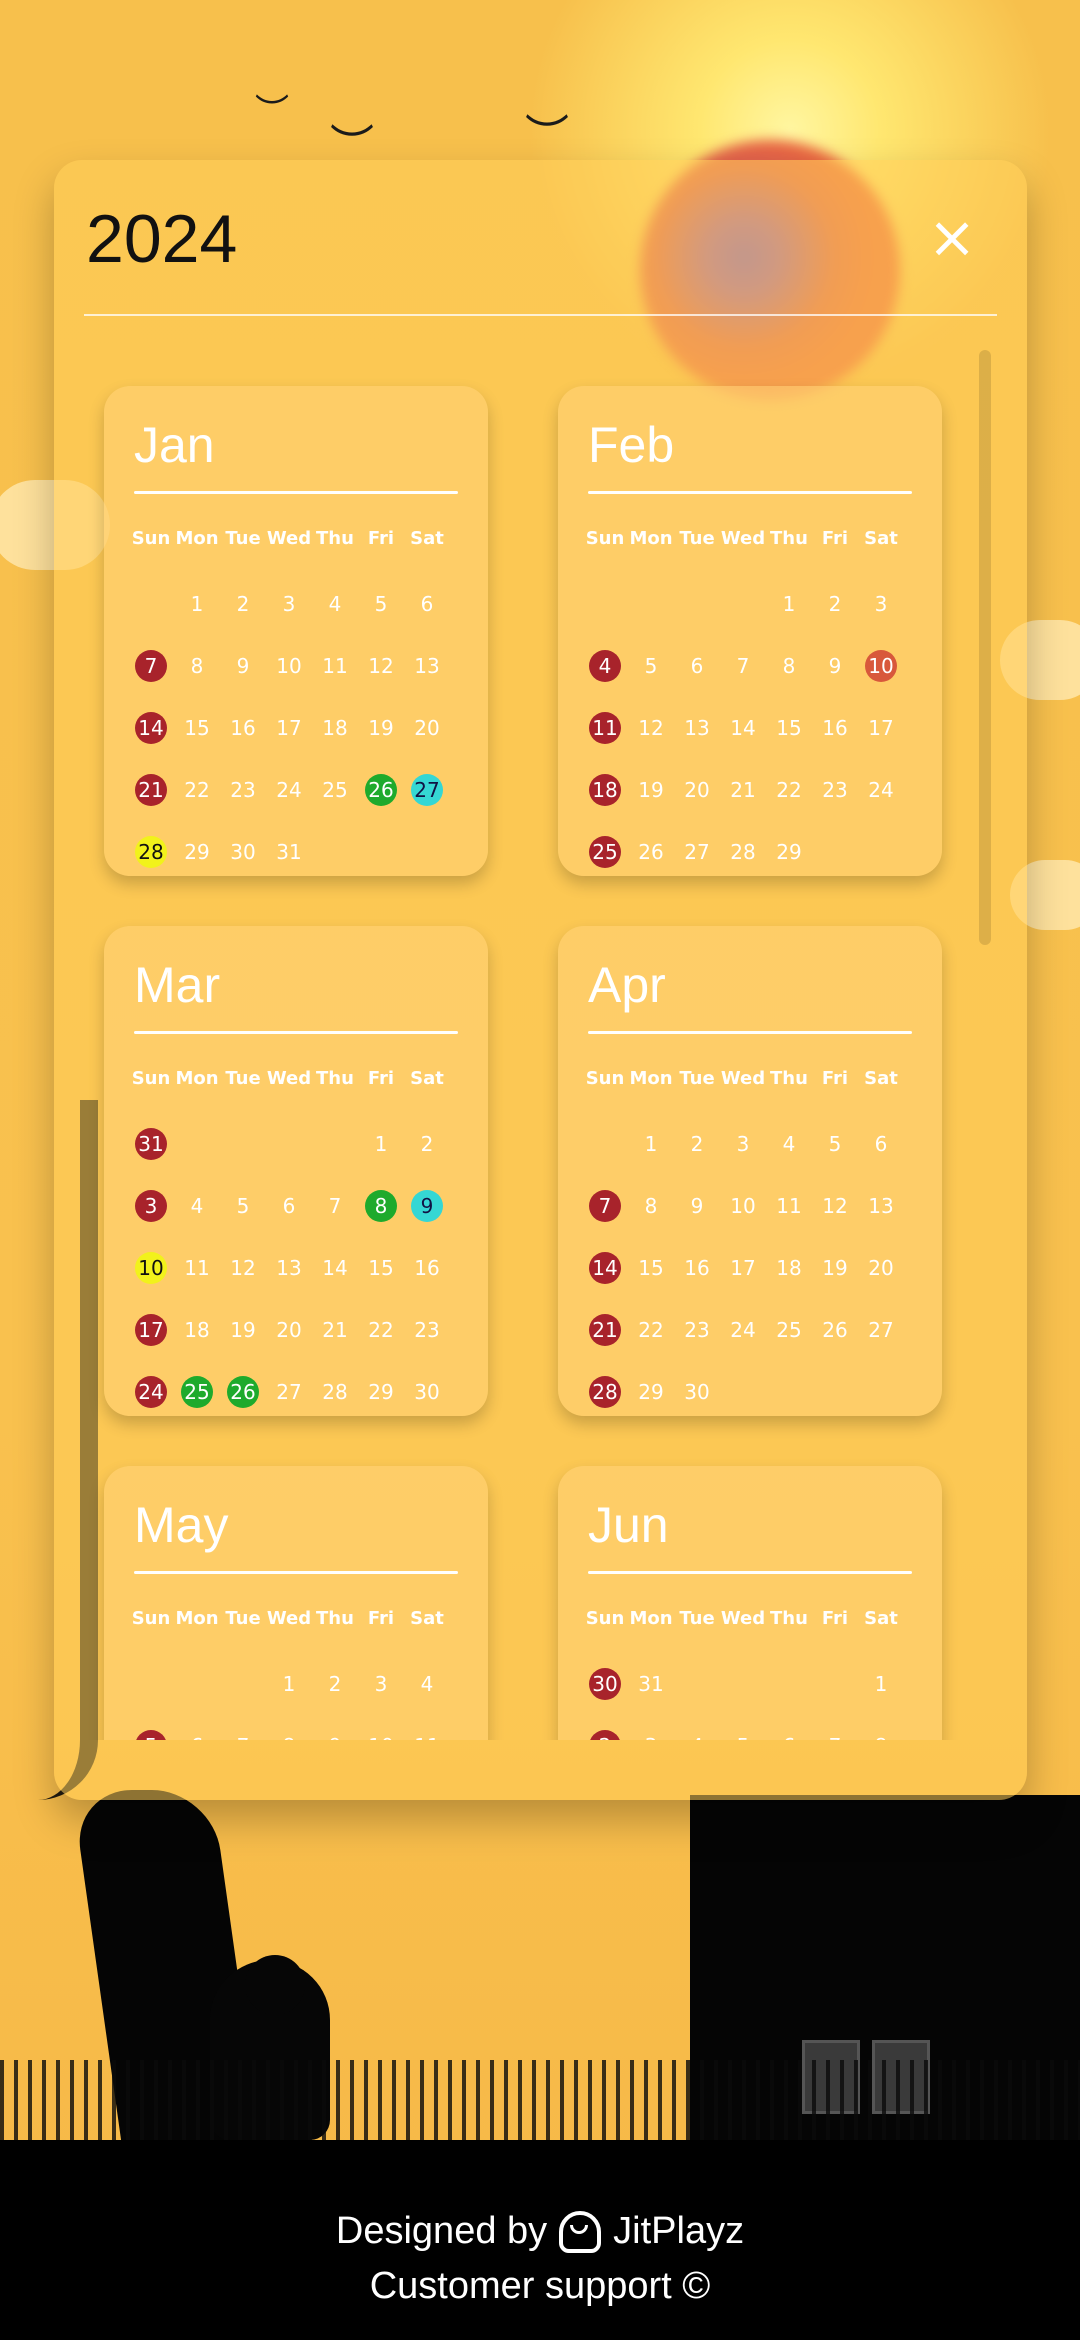 The image size is (1080, 2340). What do you see at coordinates (651, 1684) in the screenshot?
I see `day-cell: 31` at bounding box center [651, 1684].